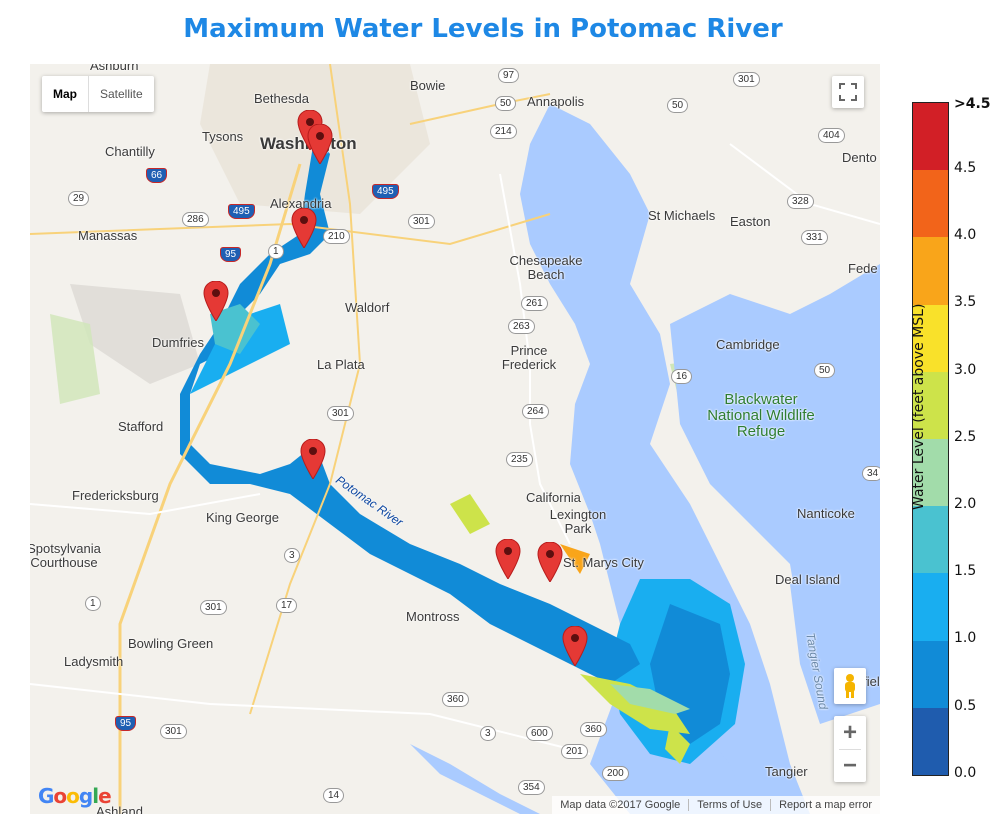  I want to click on route-shield: 95, so click(126, 723).